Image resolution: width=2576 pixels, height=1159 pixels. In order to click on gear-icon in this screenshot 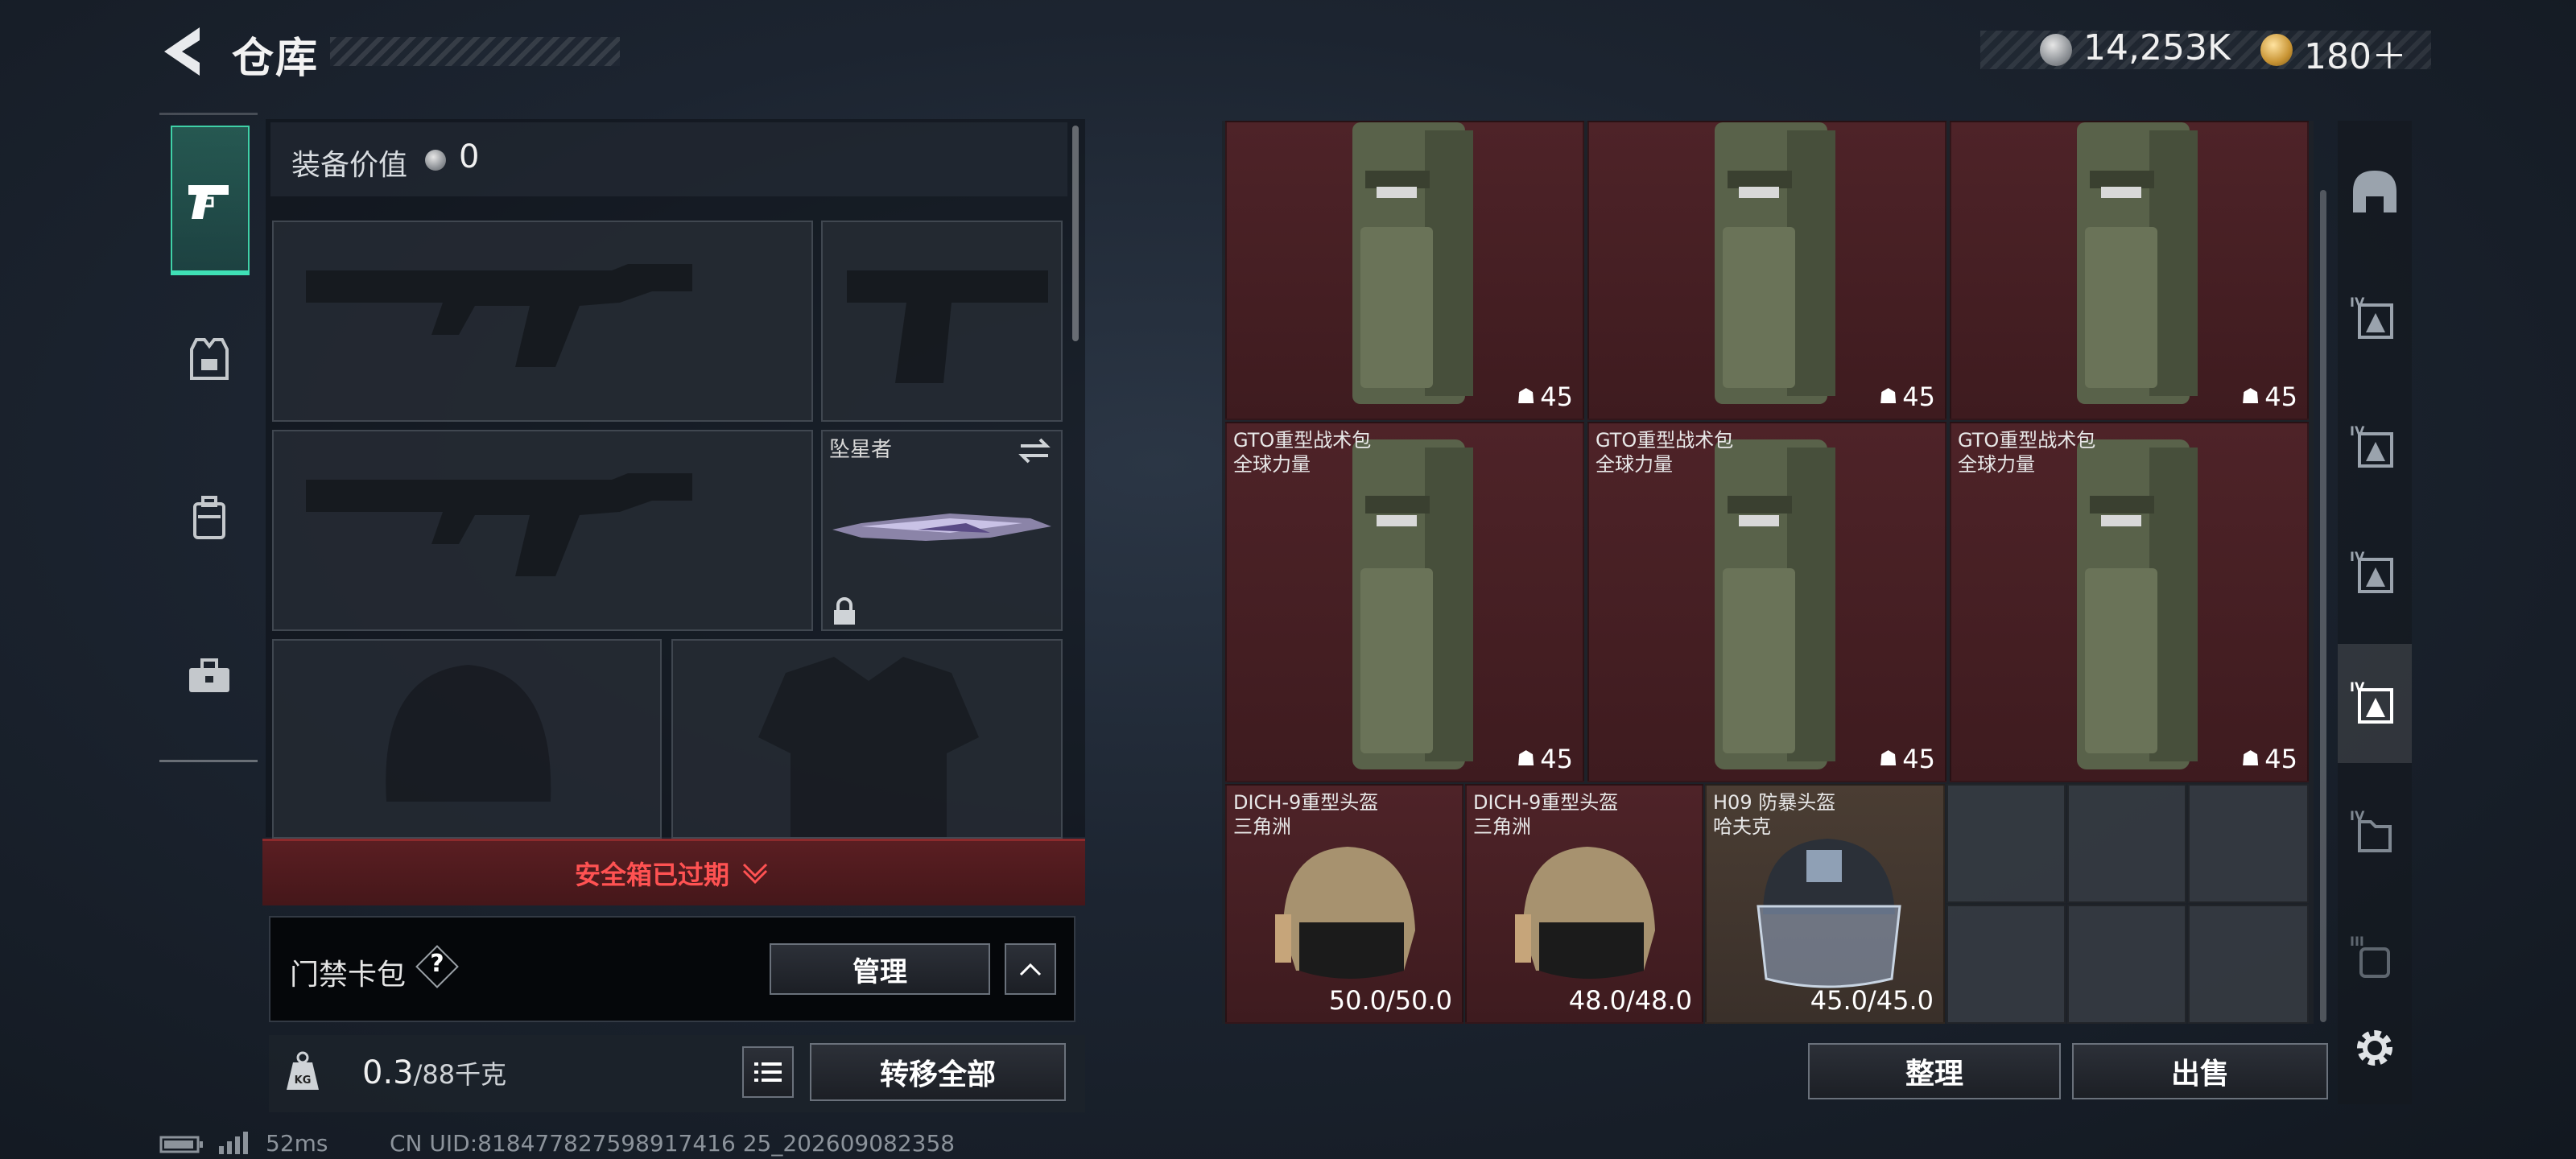, I will do `click(2374, 1048)`.